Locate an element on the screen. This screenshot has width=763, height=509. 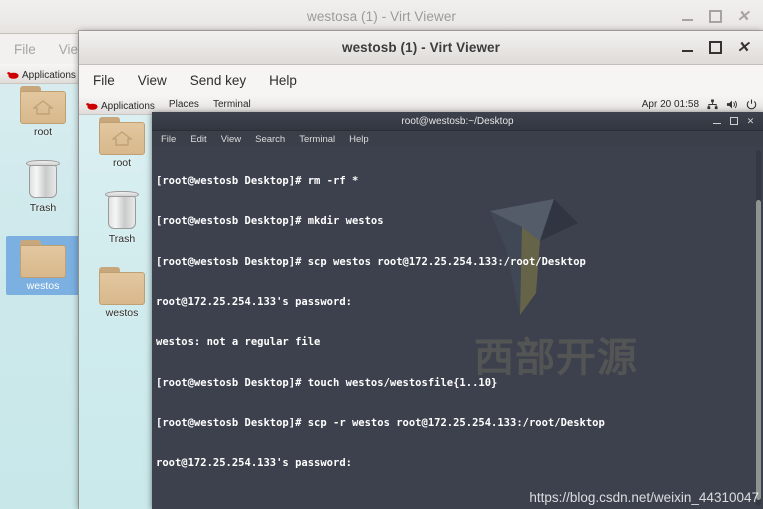
maximize-button-a is located at coordinates (715, 16).